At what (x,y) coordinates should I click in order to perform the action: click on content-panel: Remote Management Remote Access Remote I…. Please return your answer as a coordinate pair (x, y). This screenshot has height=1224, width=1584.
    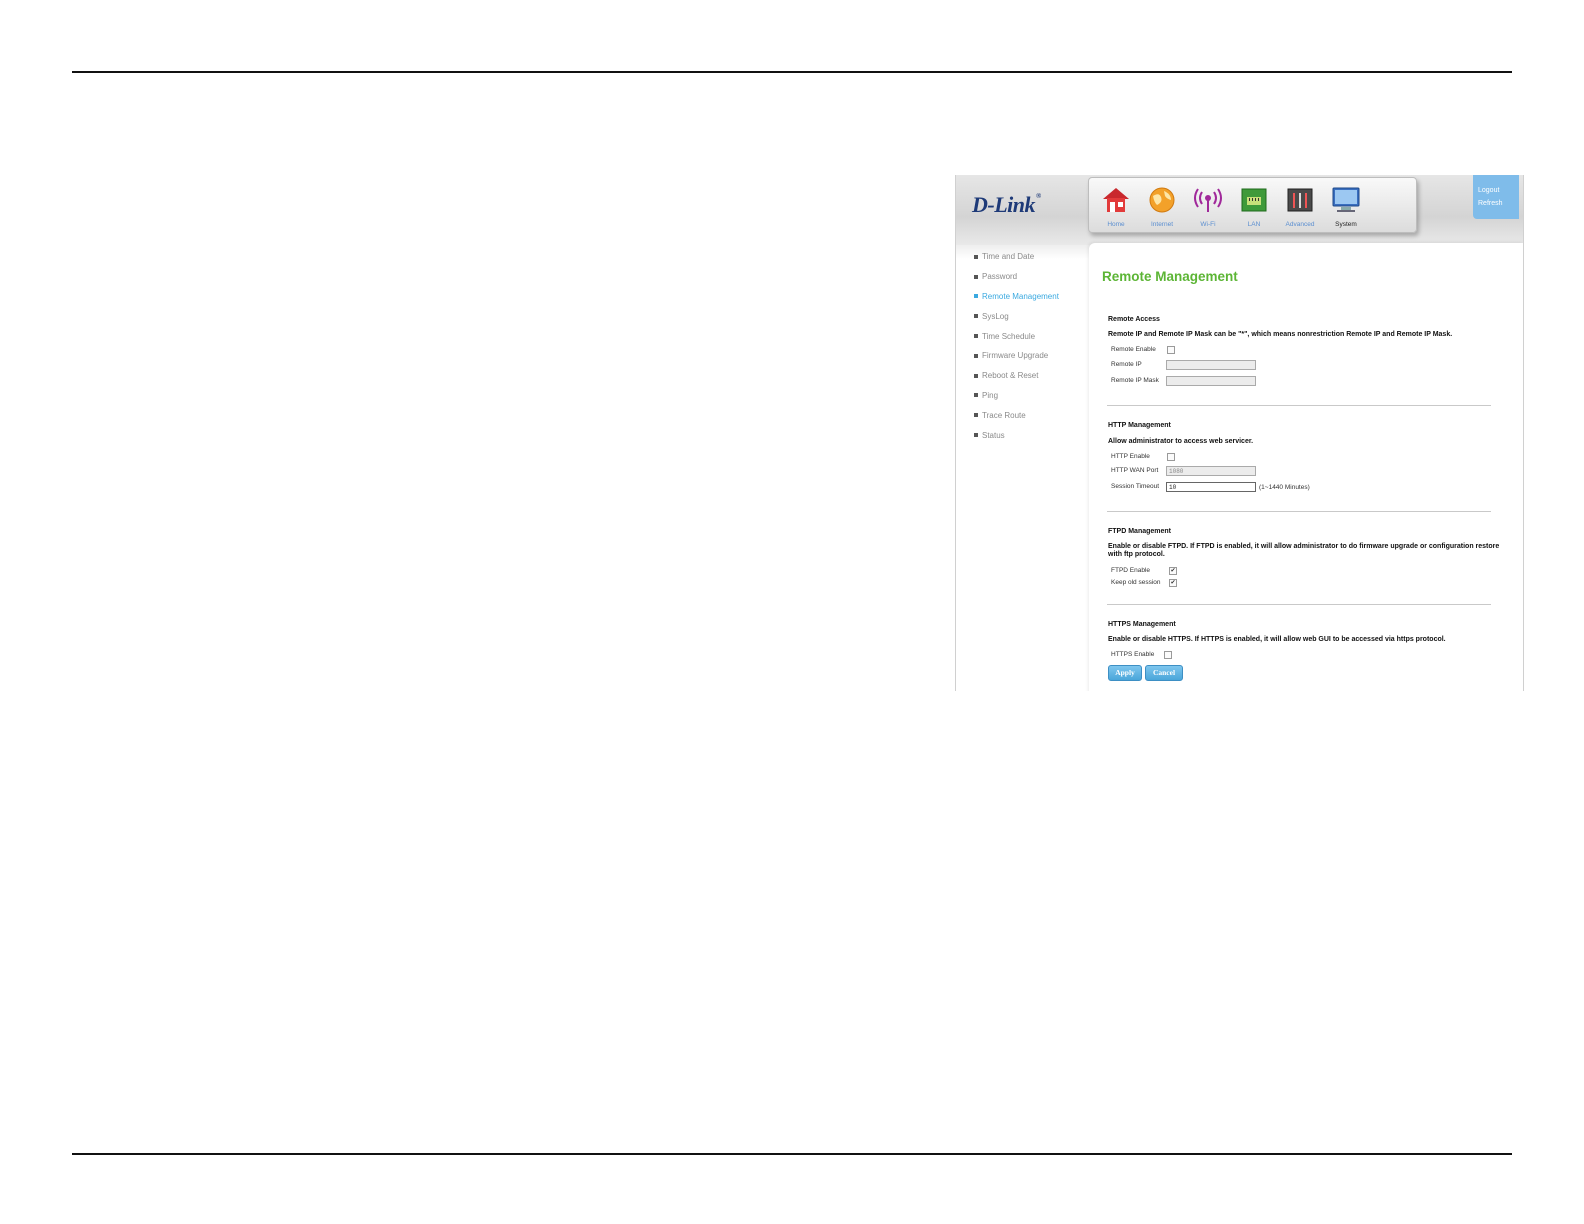
    Looking at the image, I should click on (1306, 467).